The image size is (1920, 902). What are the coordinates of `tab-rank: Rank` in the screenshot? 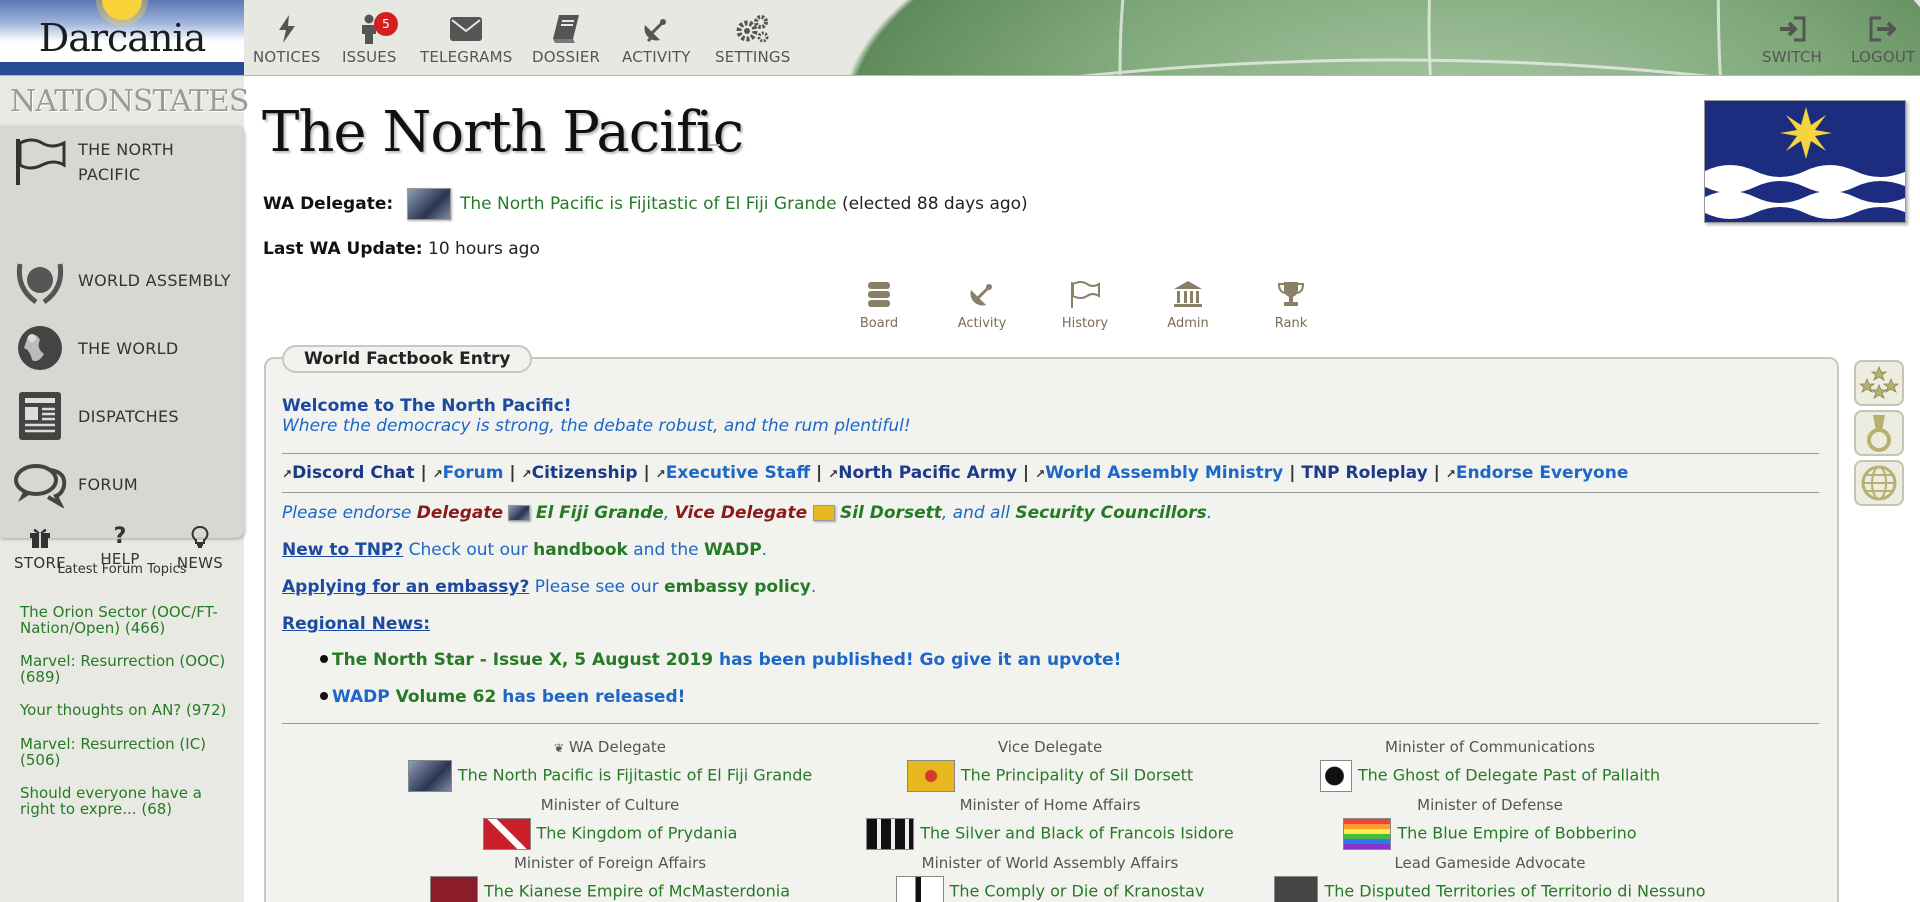 It's located at (1291, 305).